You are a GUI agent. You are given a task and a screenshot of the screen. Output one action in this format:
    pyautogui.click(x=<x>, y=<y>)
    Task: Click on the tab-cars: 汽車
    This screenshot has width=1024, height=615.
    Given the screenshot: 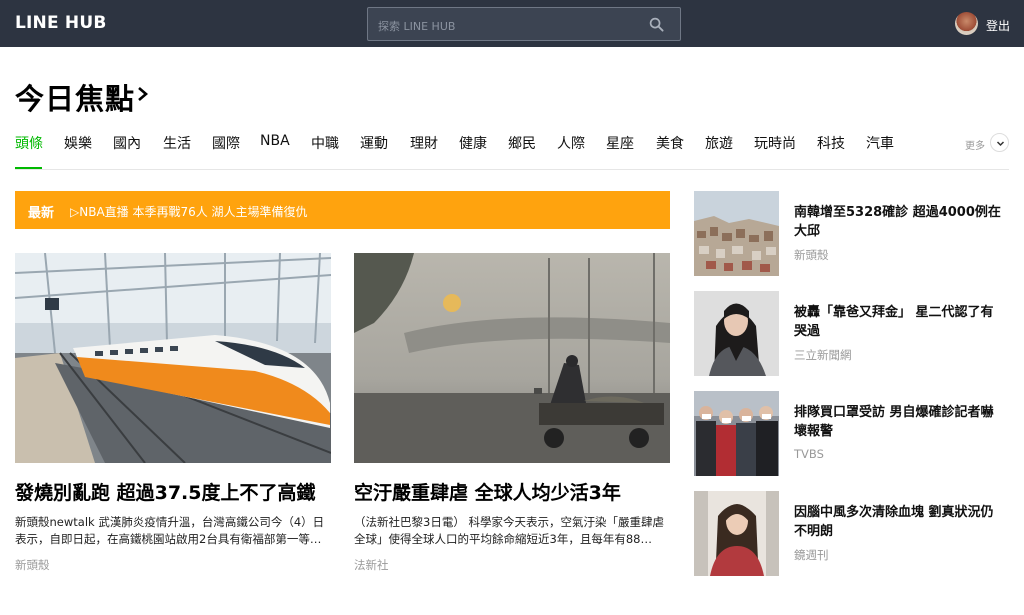 What is the action you would take?
    pyautogui.click(x=880, y=143)
    